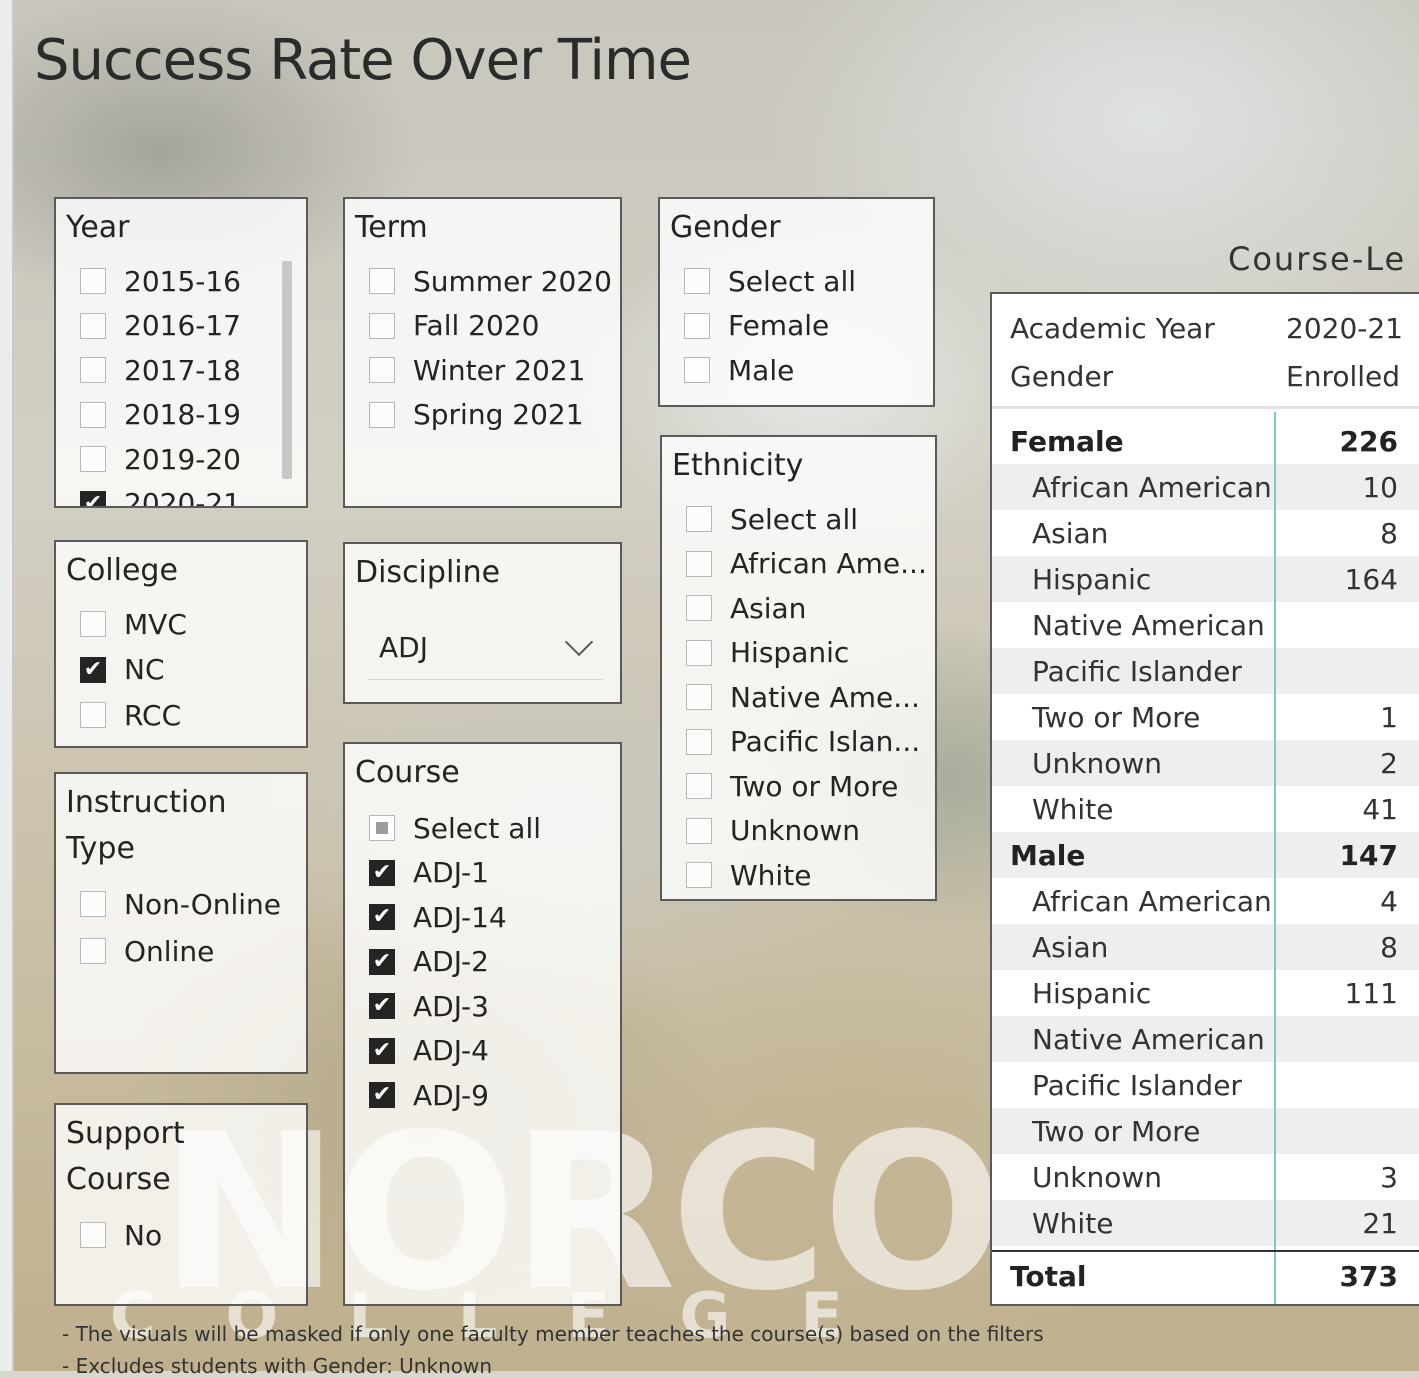 This screenshot has height=1378, width=1419. I want to click on slicer-option: 2018-19, so click(160, 415).